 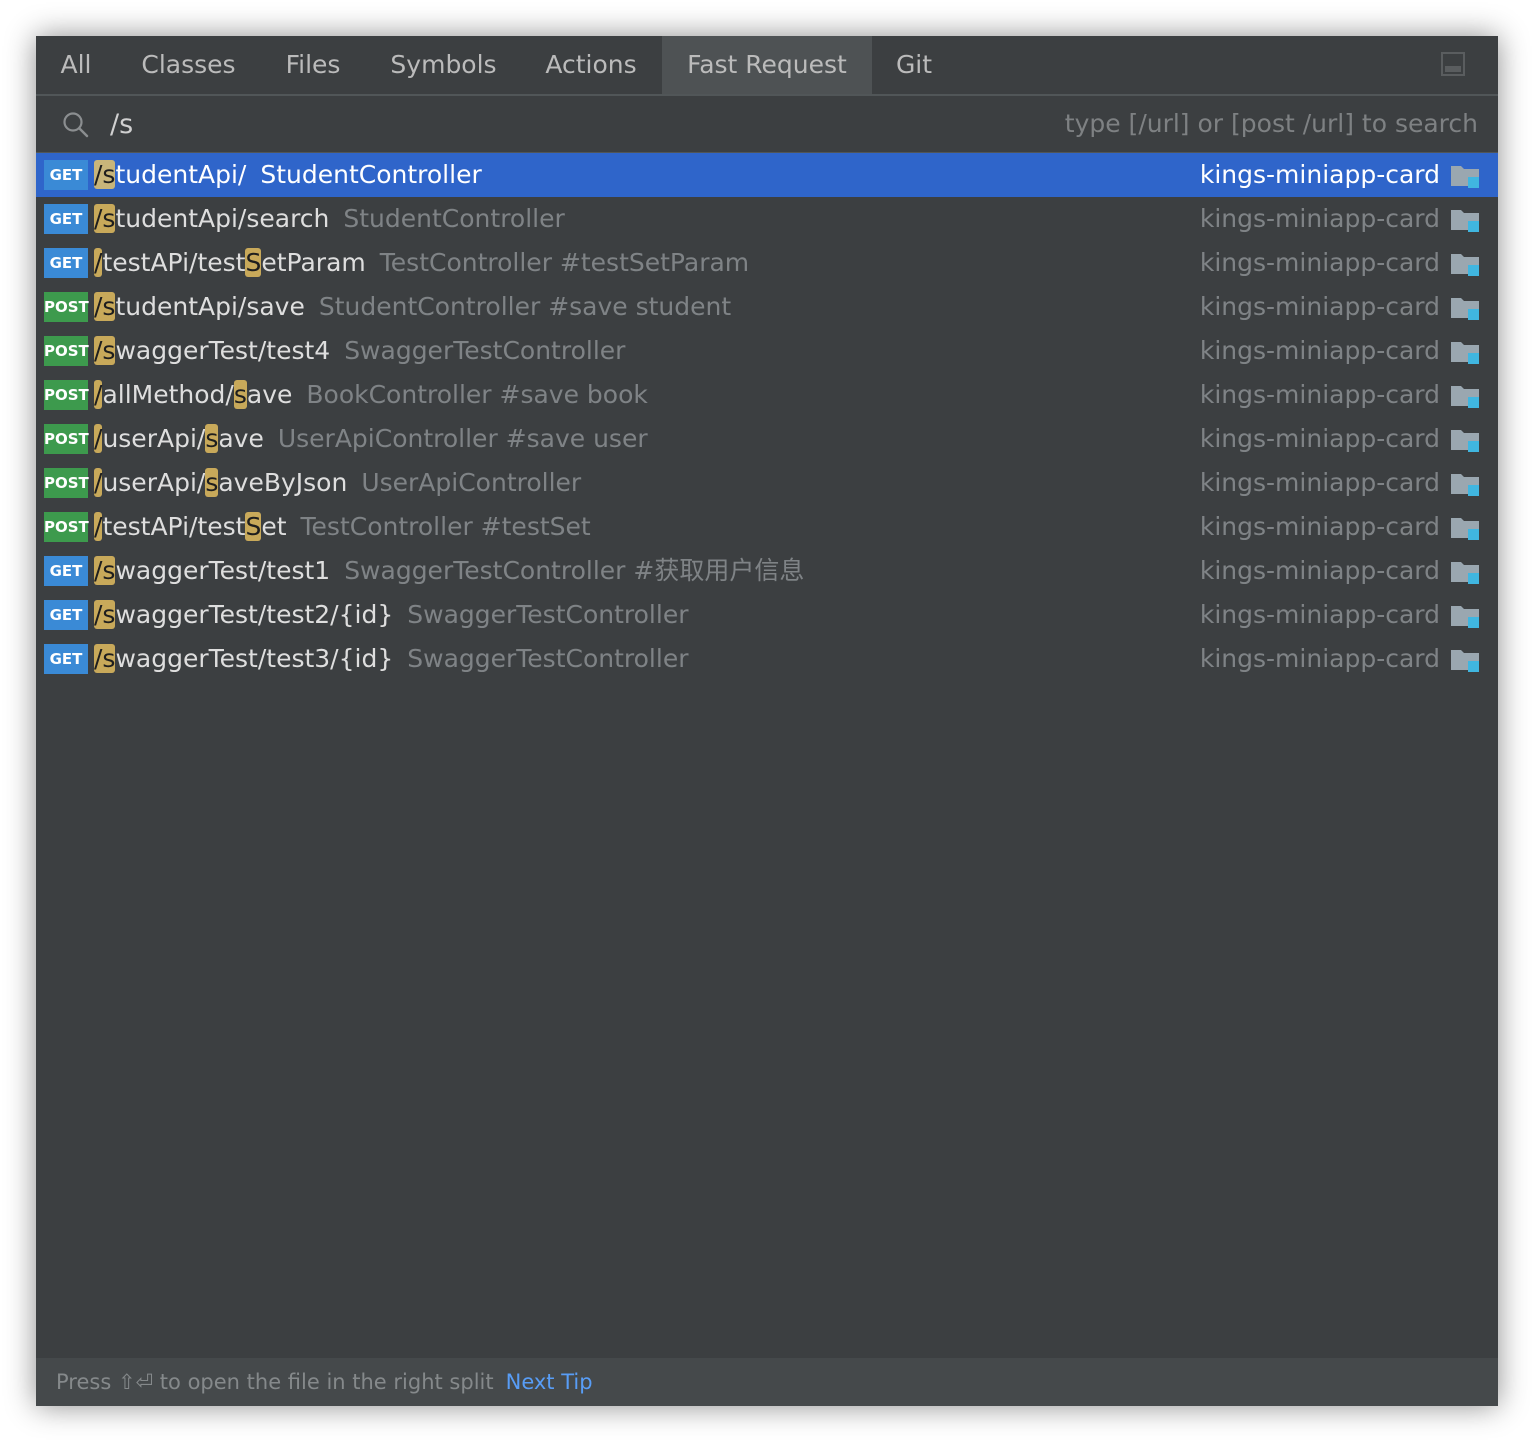 I want to click on path-segment: aveByJson, so click(x=283, y=482).